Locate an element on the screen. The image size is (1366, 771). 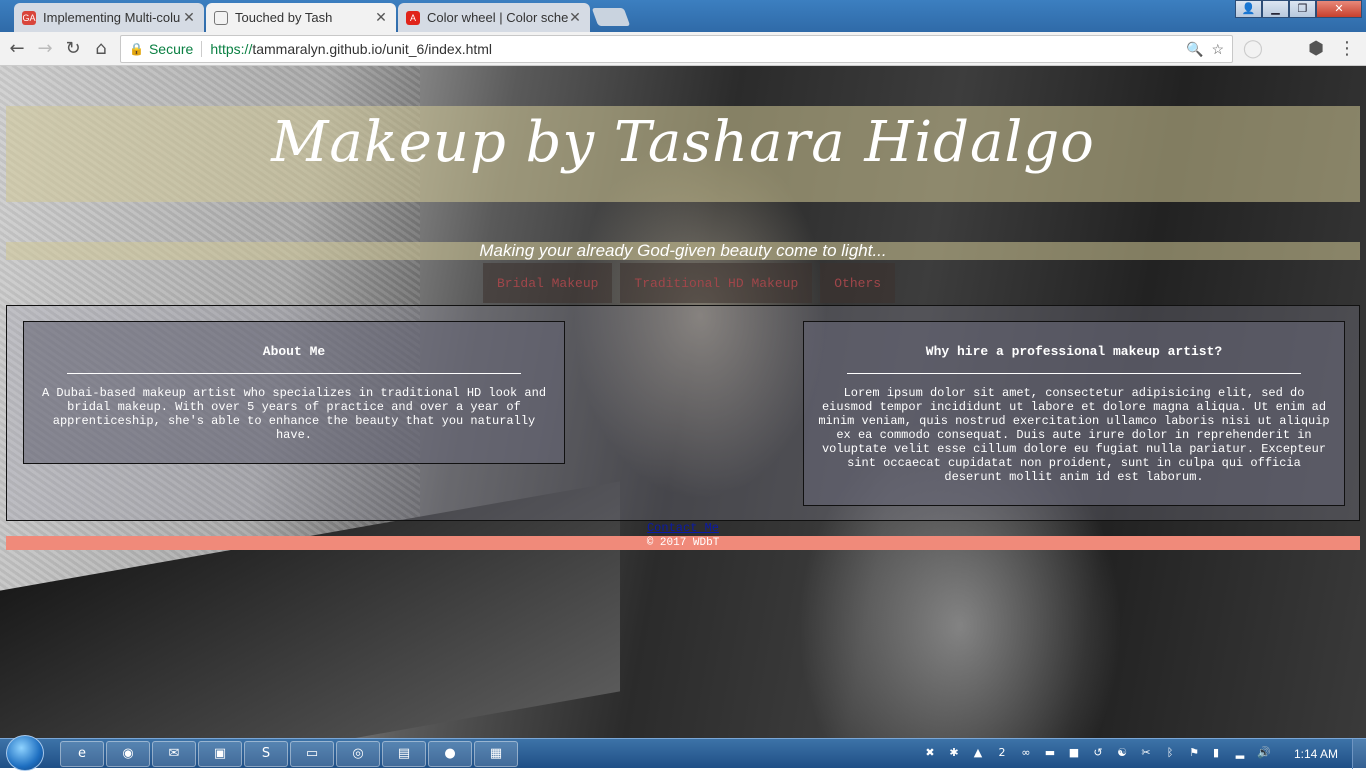
signal-icon: ▂ is located at coordinates (1240, 753).